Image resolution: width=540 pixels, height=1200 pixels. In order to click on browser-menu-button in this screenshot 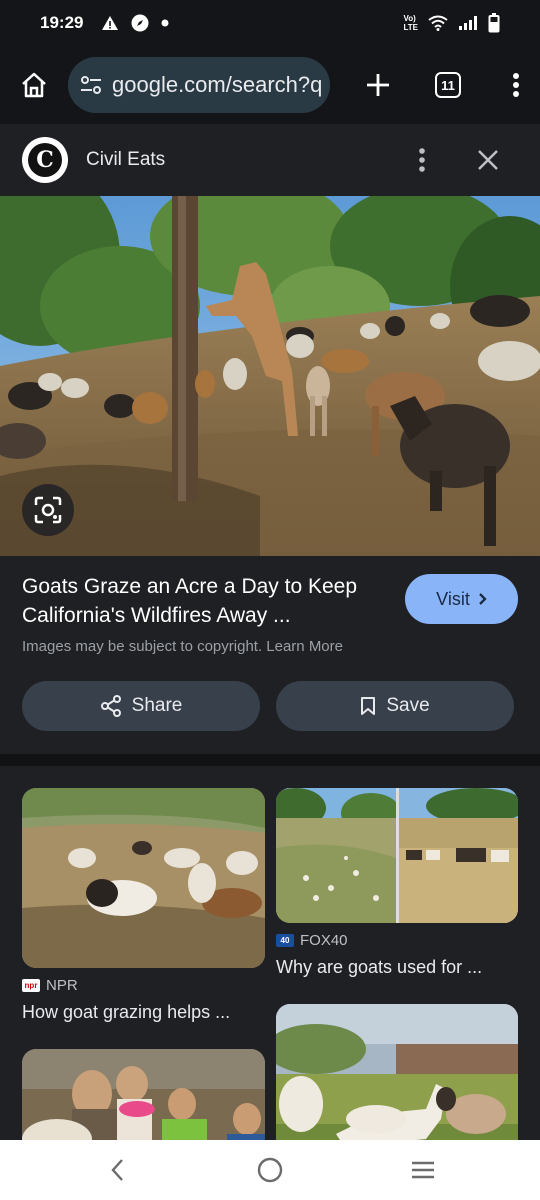, I will do `click(516, 85)`.